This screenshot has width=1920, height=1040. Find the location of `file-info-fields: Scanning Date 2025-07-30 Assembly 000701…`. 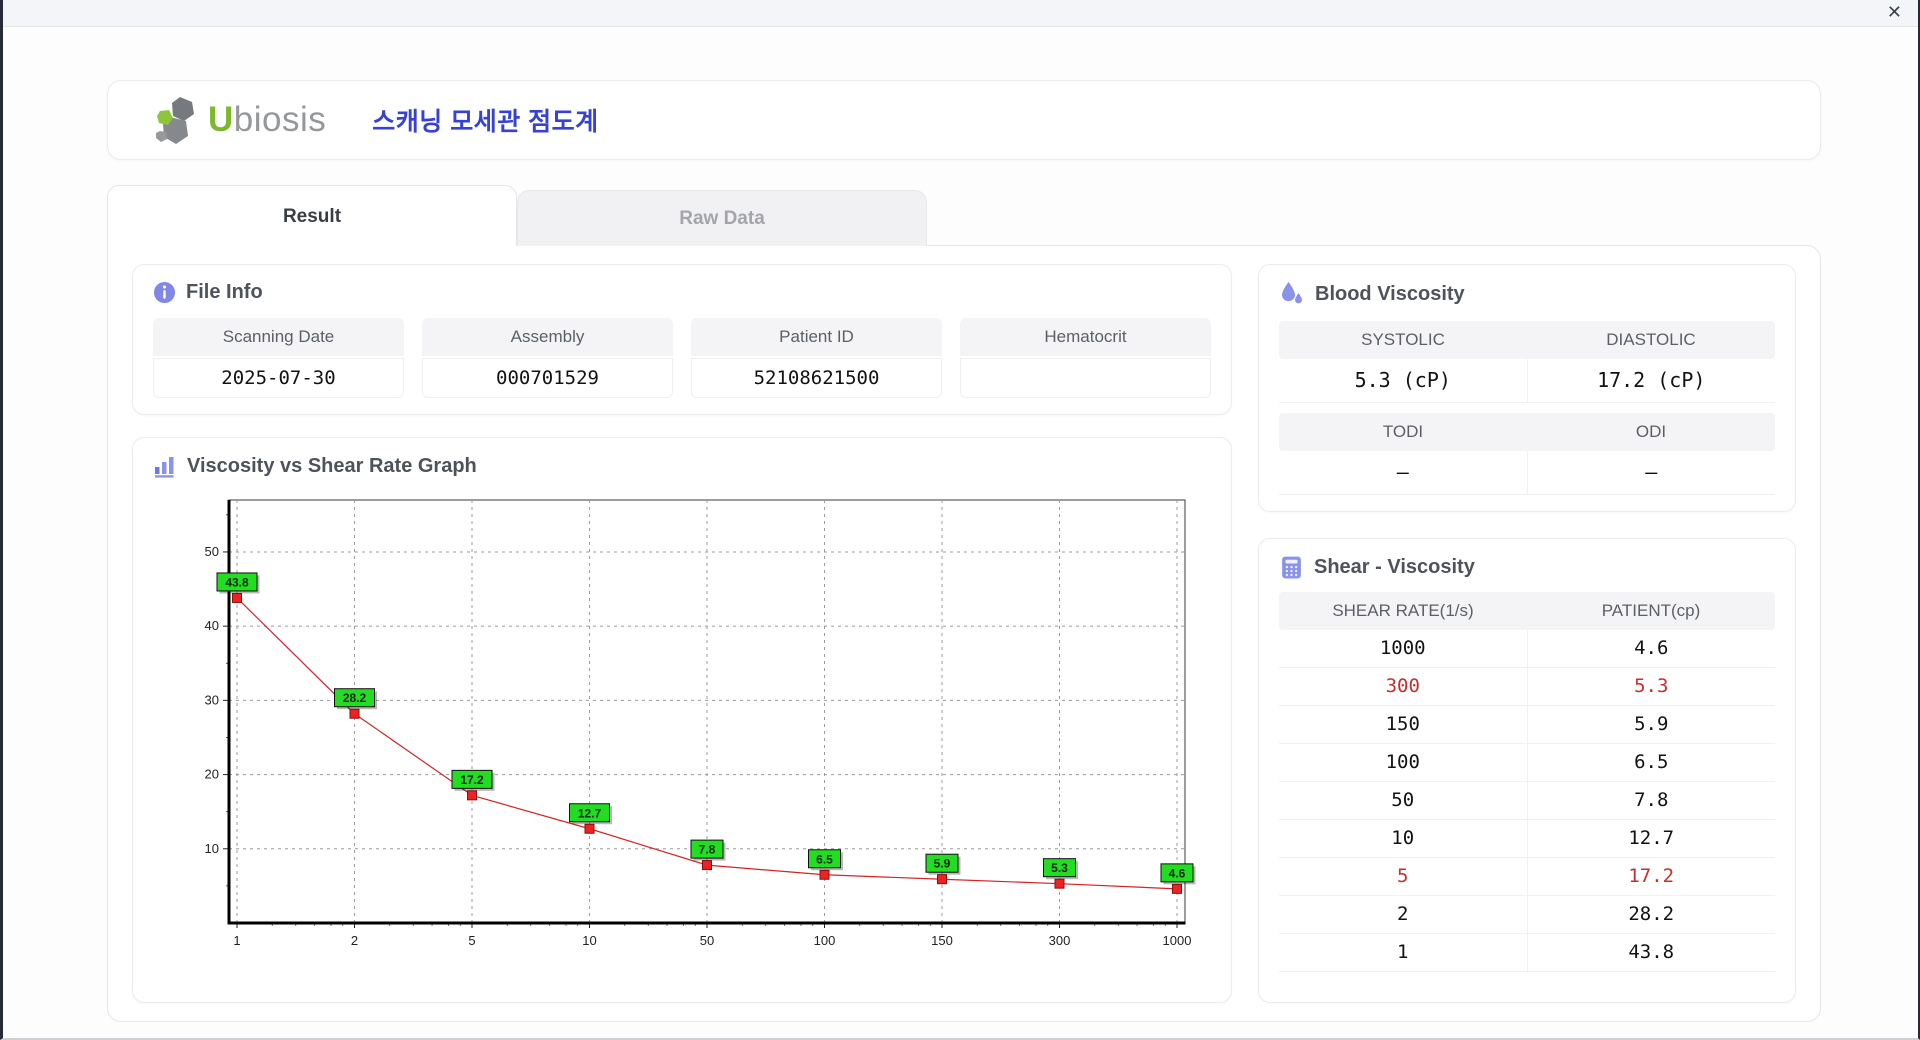

file-info-fields: Scanning Date 2025-07-30 Assembly 000701… is located at coordinates (682, 358).